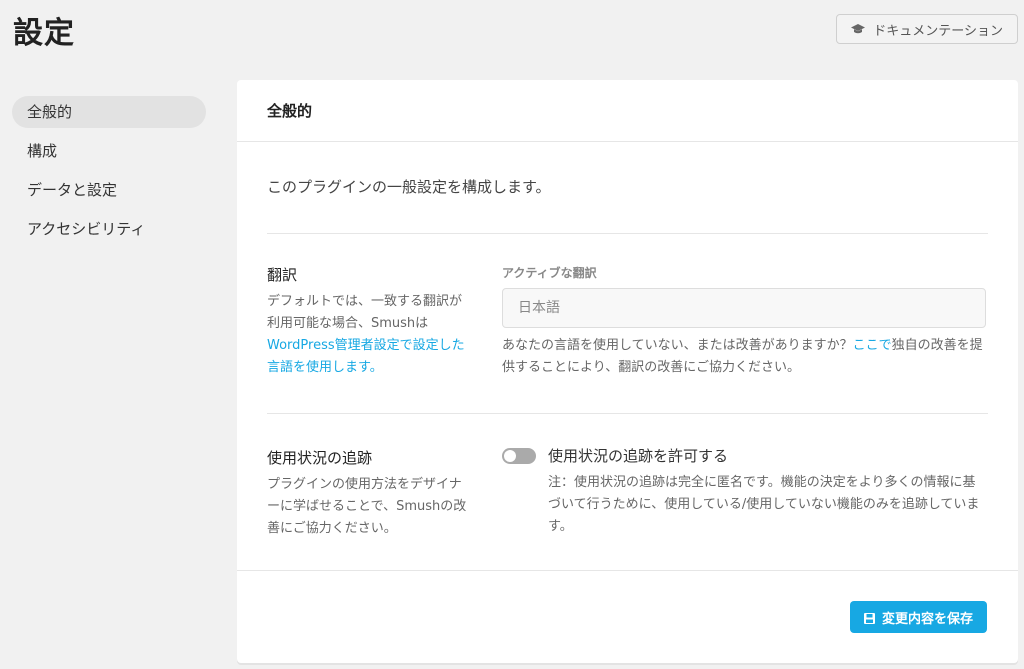 The height and width of the screenshot is (669, 1024). Describe the element at coordinates (366, 356) in the screenshot. I see `wordpress-settings-link: WordPress管理者設定で設定した言語を使用します。` at that location.